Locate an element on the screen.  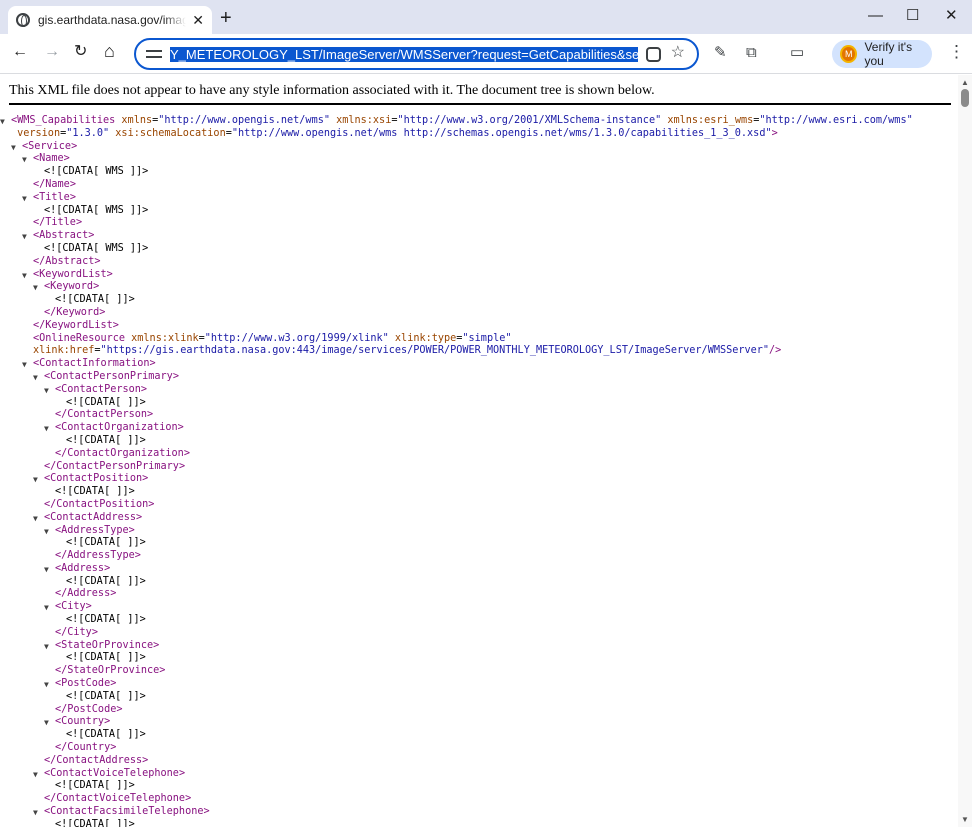
xml-line-text: <Abstract> is located at coordinates (64, 236).